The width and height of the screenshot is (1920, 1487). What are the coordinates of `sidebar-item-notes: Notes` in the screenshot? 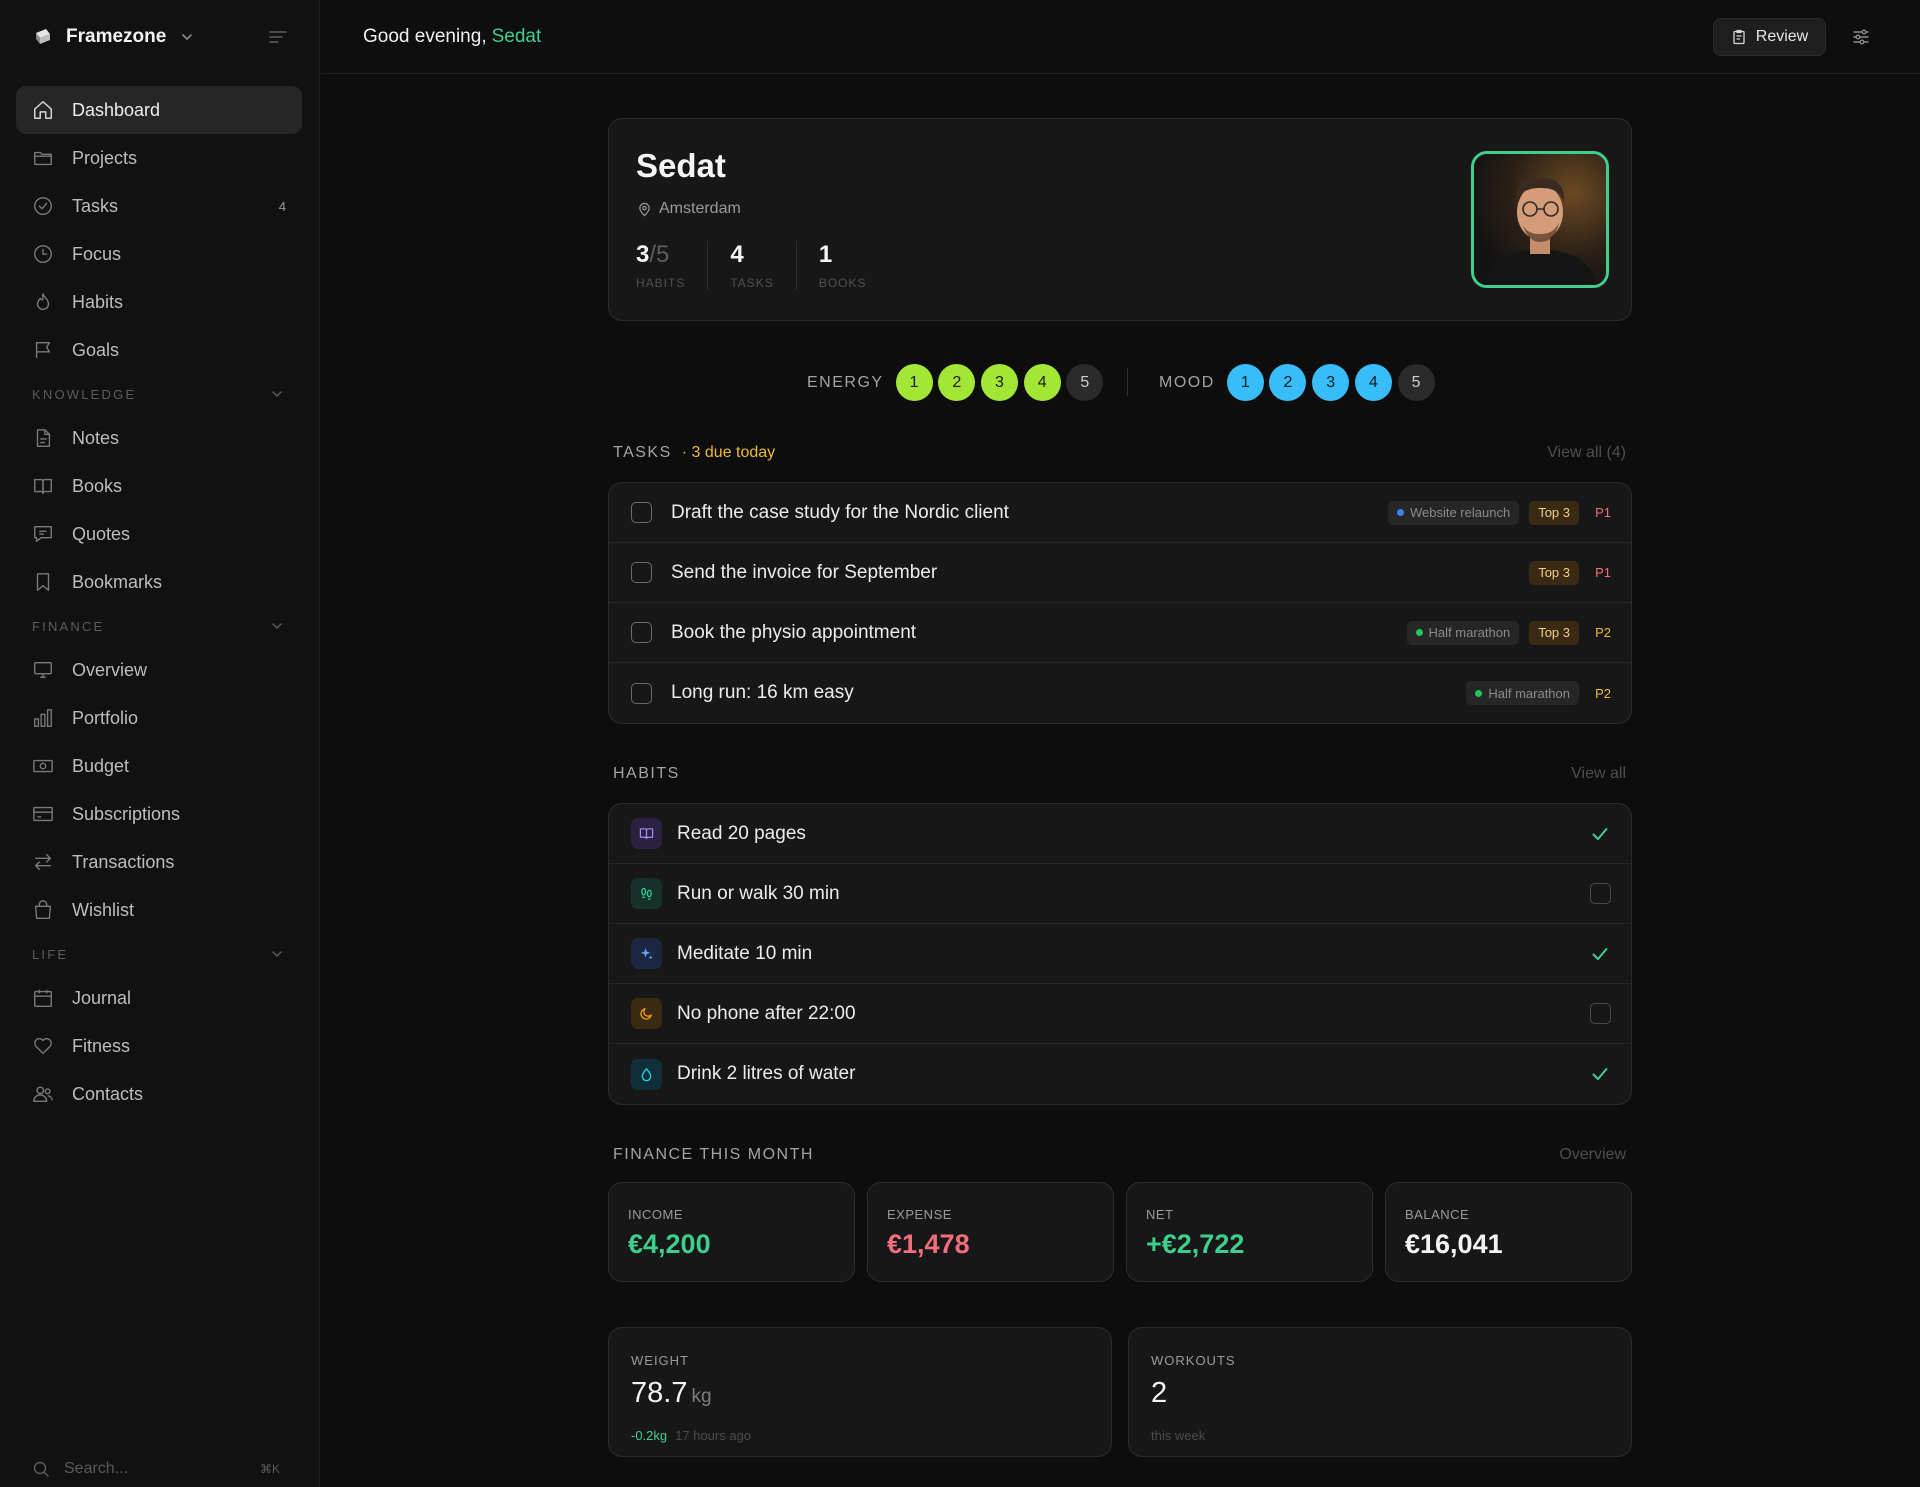 It's located at (159, 438).